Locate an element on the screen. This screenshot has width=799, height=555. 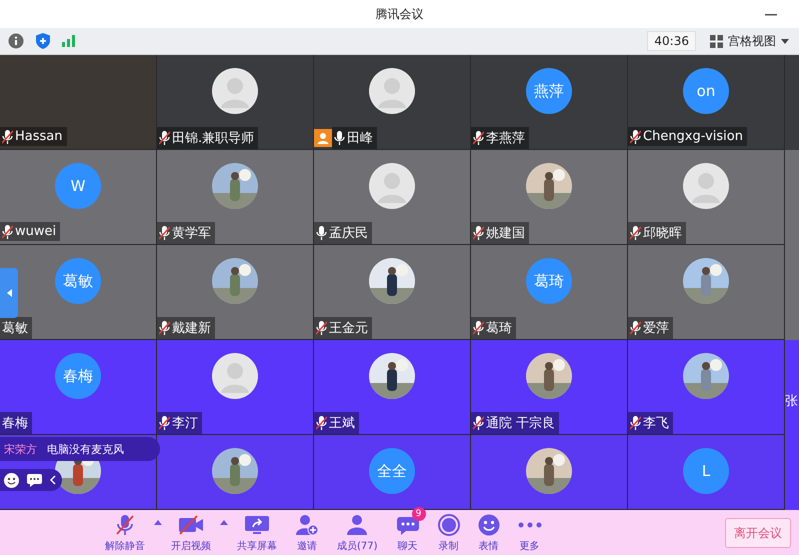
toolbar-button: 表情 is located at coordinates (488, 533).